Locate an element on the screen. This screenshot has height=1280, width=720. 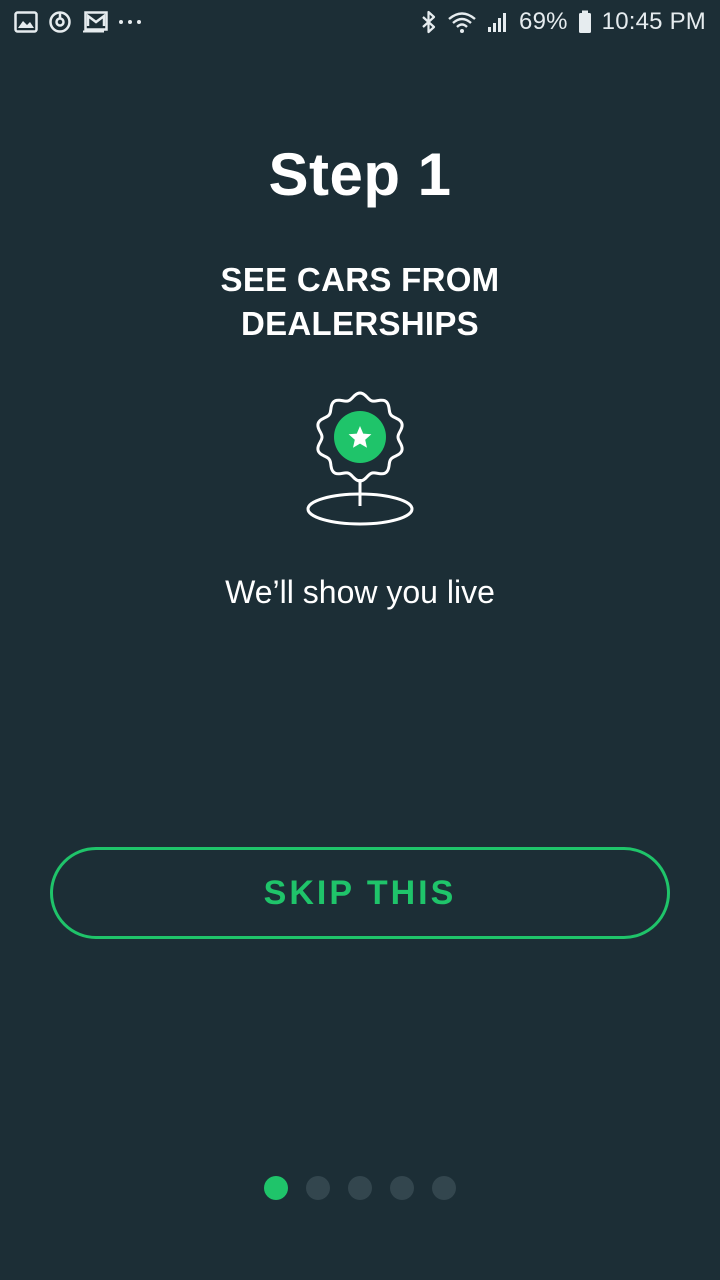
skip-button: SKIP THIS is located at coordinates (360, 893).